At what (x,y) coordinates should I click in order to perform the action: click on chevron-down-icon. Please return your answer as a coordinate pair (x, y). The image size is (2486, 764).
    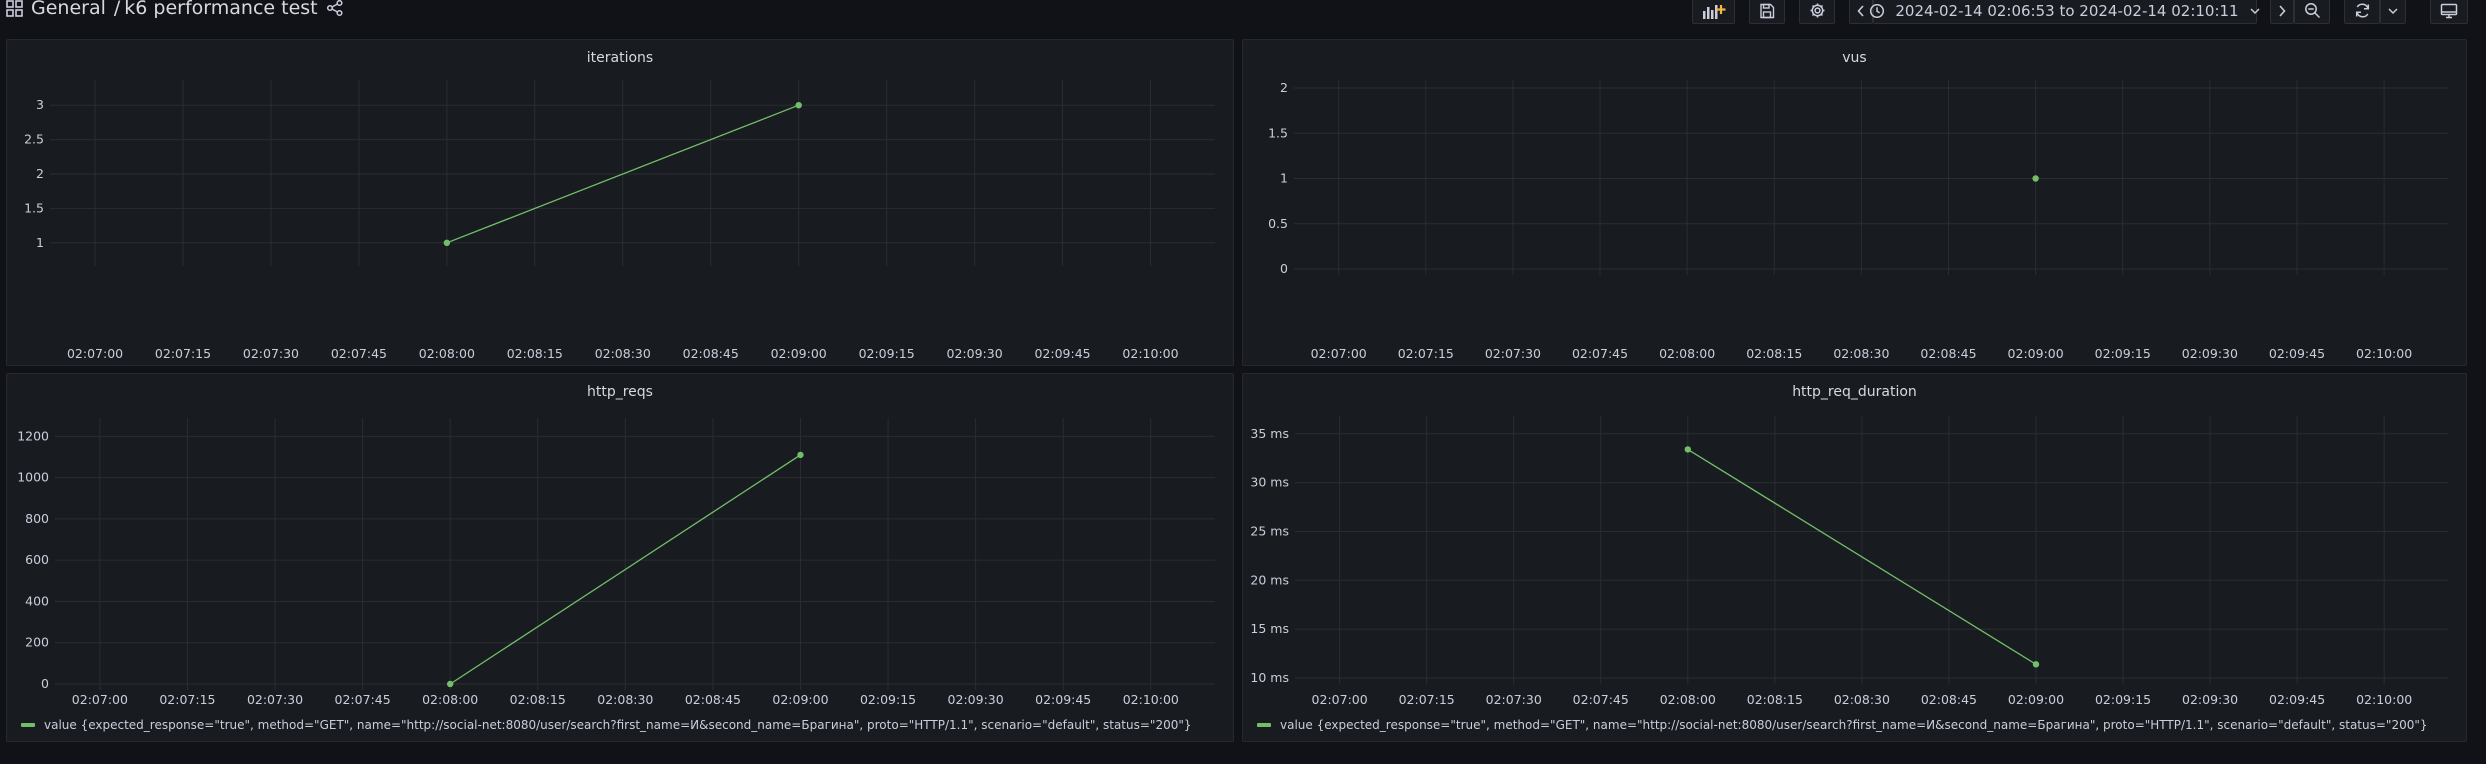
    Looking at the image, I should click on (2393, 11).